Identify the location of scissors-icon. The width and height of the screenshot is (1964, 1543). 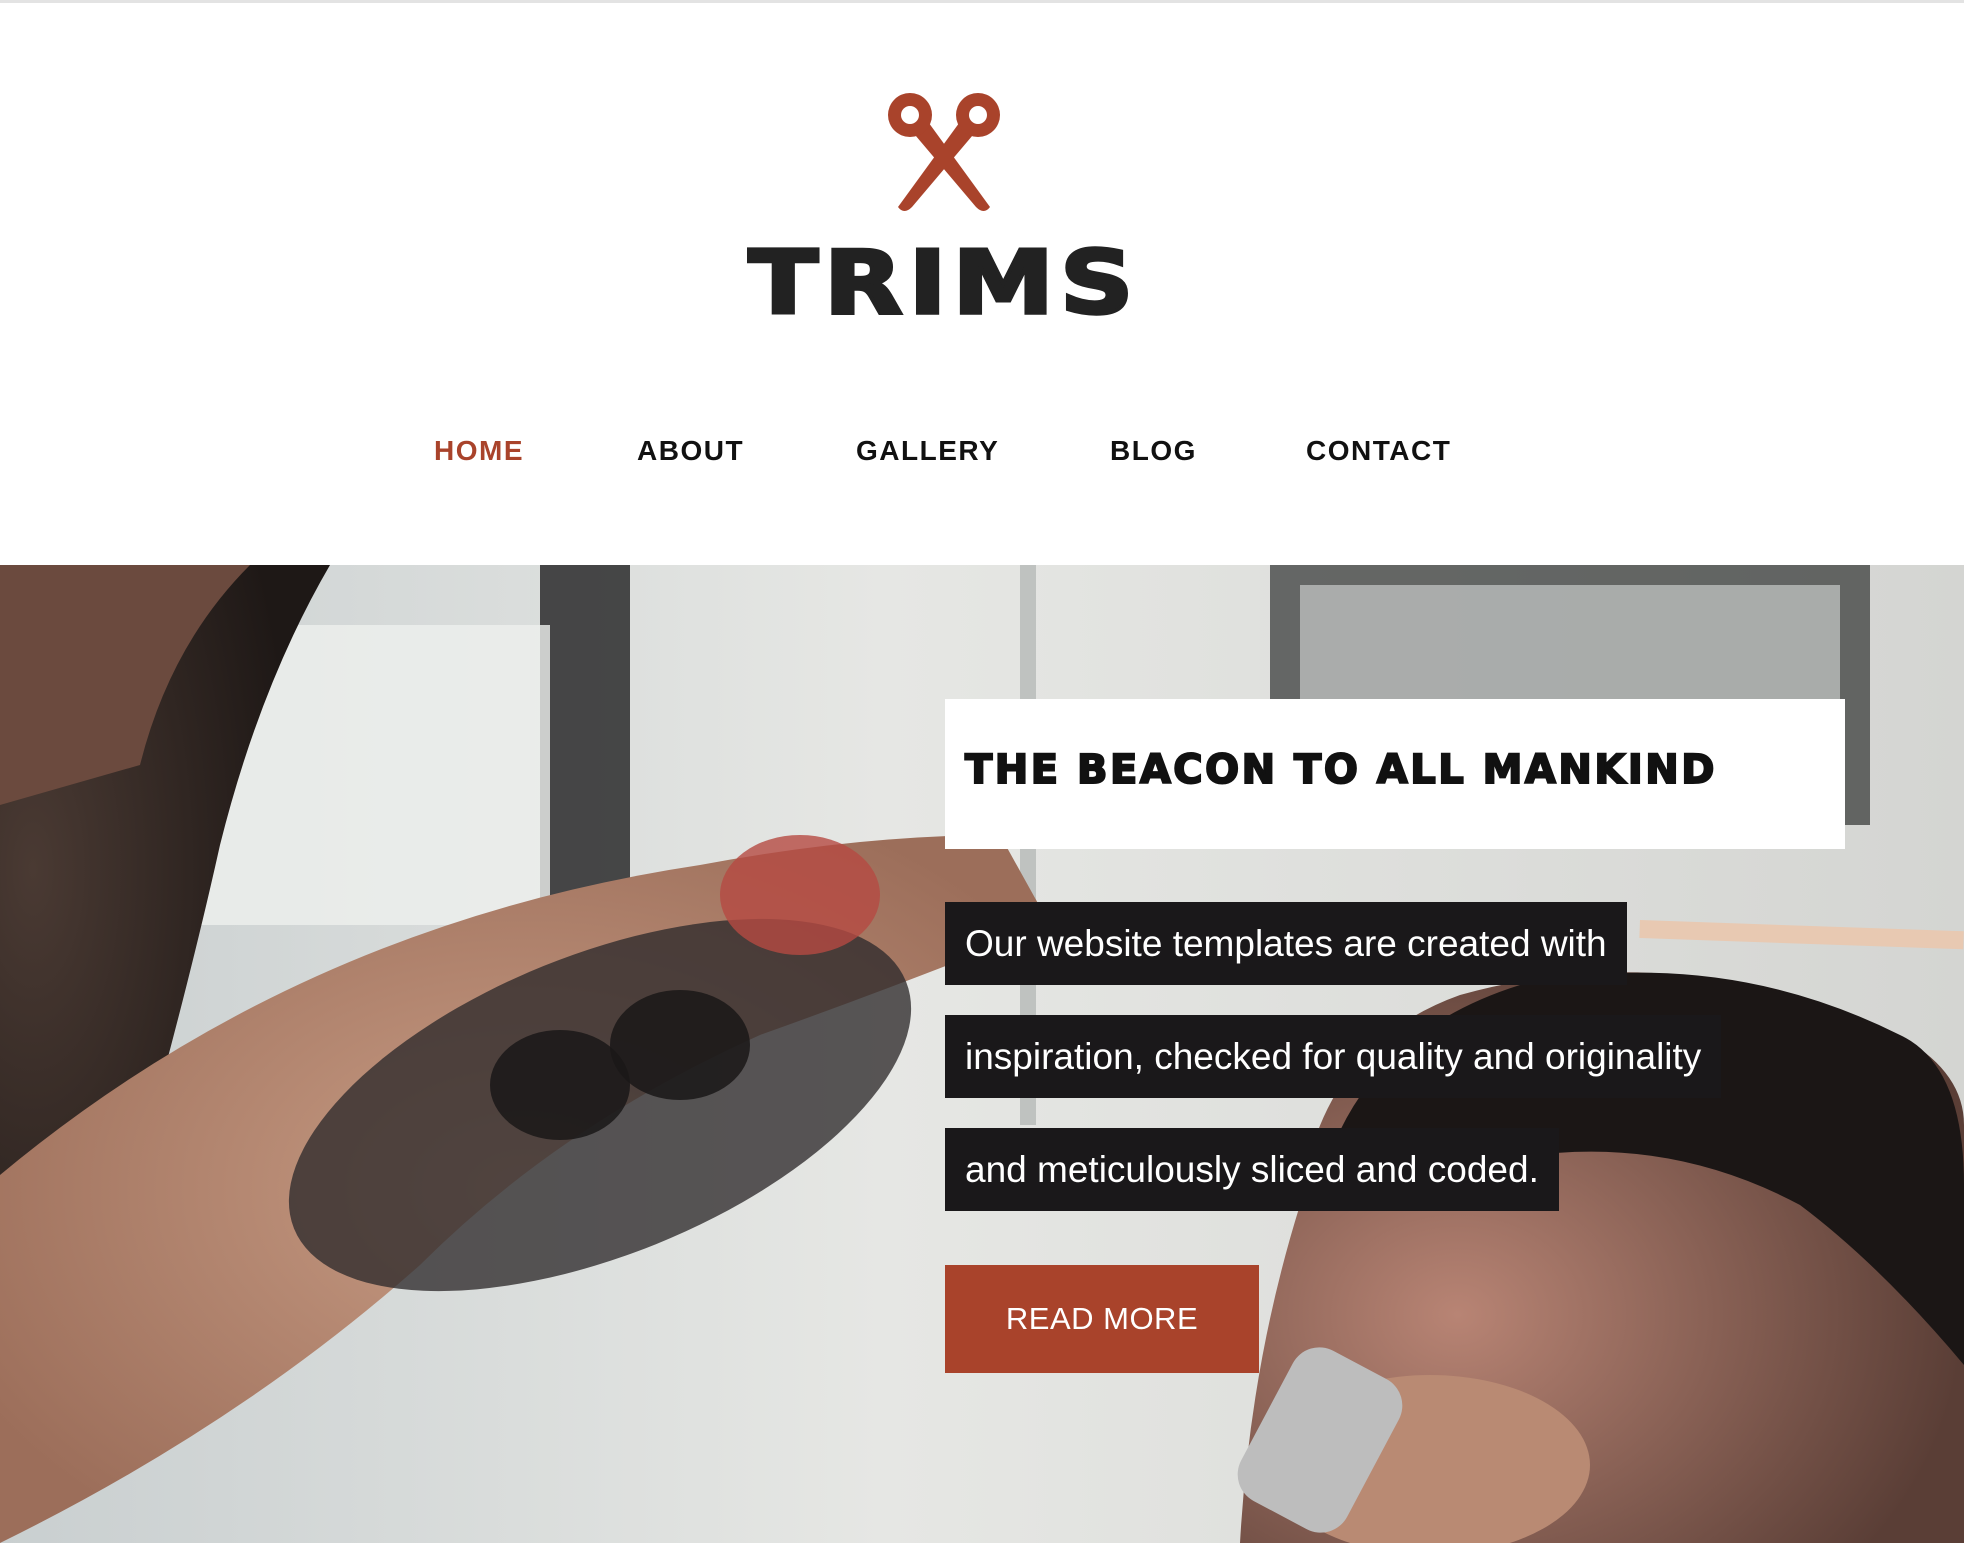
(944, 152).